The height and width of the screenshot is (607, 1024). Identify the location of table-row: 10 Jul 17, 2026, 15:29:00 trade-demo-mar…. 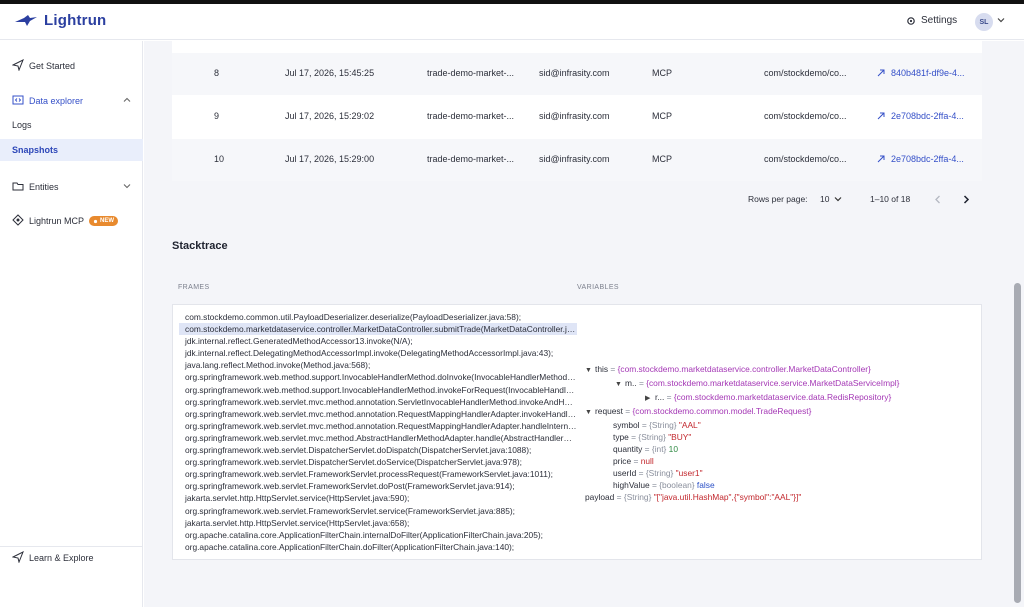
(577, 160).